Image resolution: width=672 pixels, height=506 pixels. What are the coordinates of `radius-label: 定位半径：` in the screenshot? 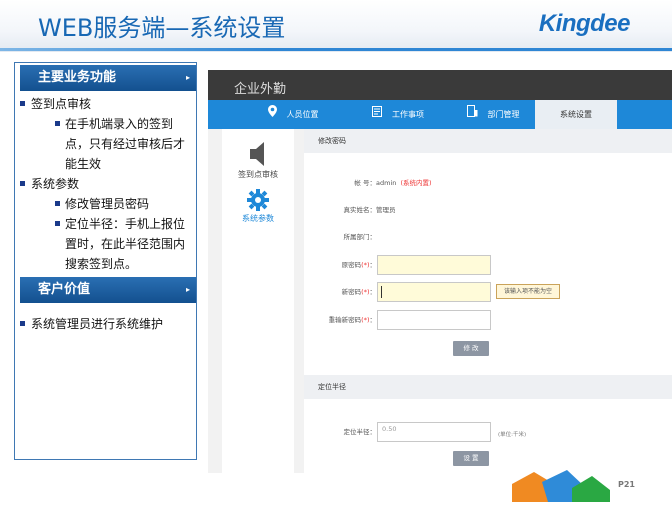 It's located at (360, 432).